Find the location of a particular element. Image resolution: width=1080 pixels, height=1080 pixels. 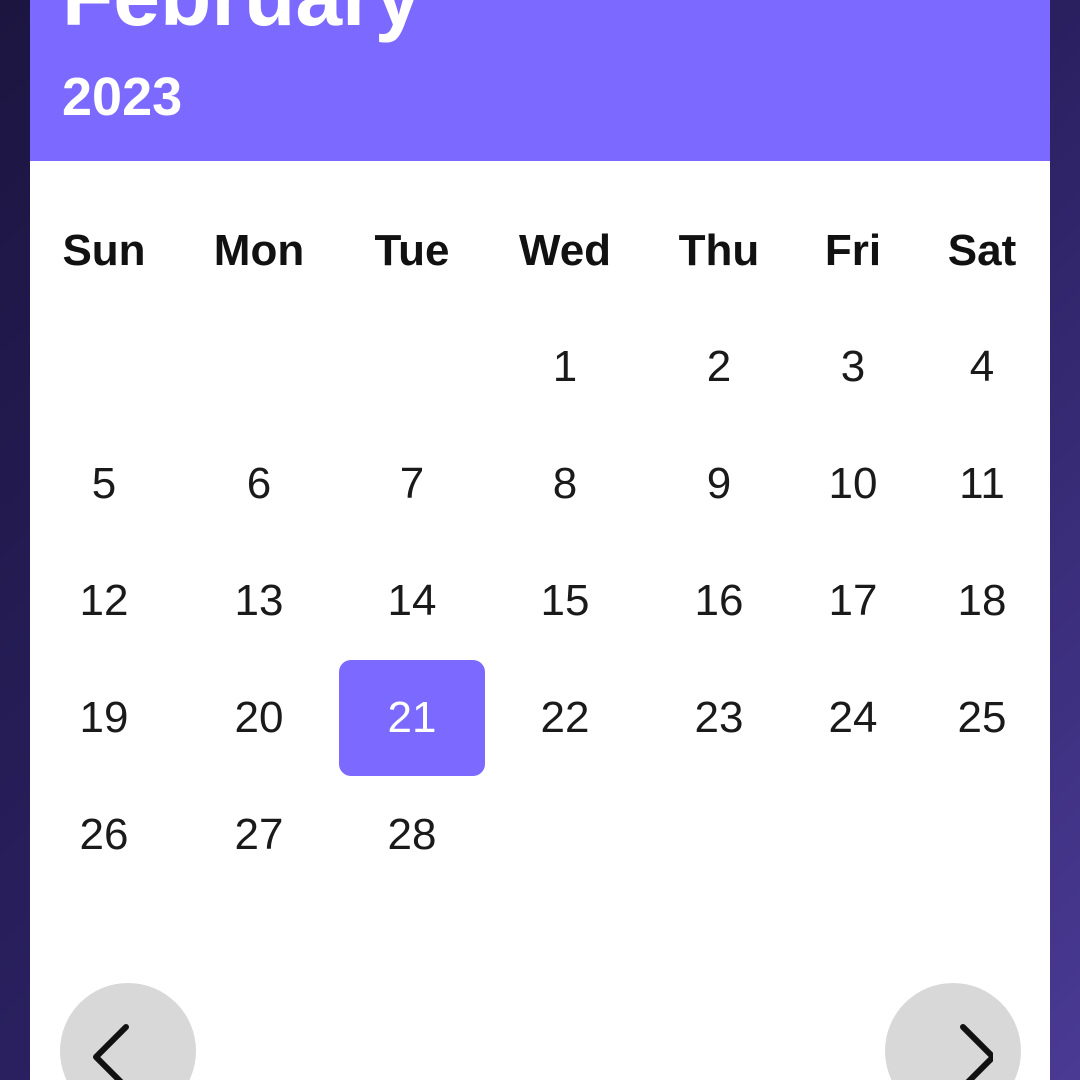

day-cell: 2 is located at coordinates (719, 367).